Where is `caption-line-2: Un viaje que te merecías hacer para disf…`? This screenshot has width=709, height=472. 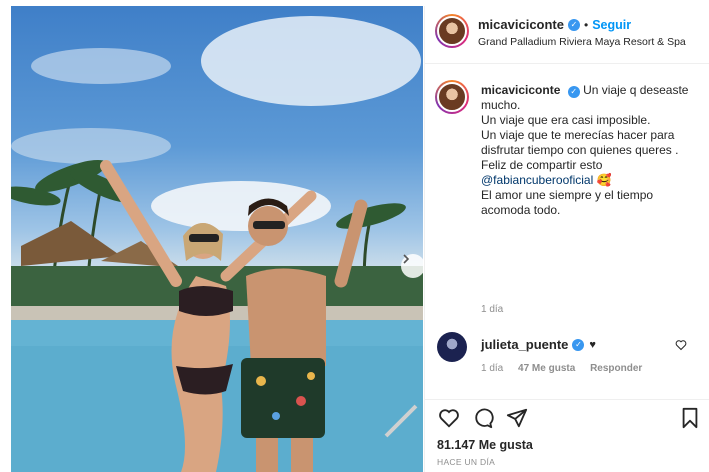 caption-line-2: Un viaje que te merecías hacer para disf… is located at coordinates (580, 142).